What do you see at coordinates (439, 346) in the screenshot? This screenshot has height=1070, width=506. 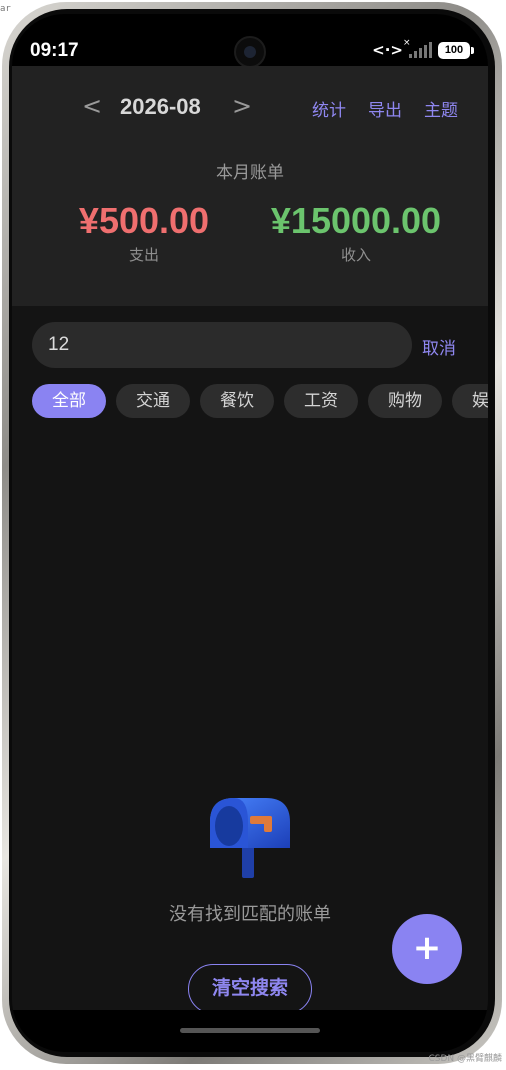 I see `cancel-search-button: 取消` at bounding box center [439, 346].